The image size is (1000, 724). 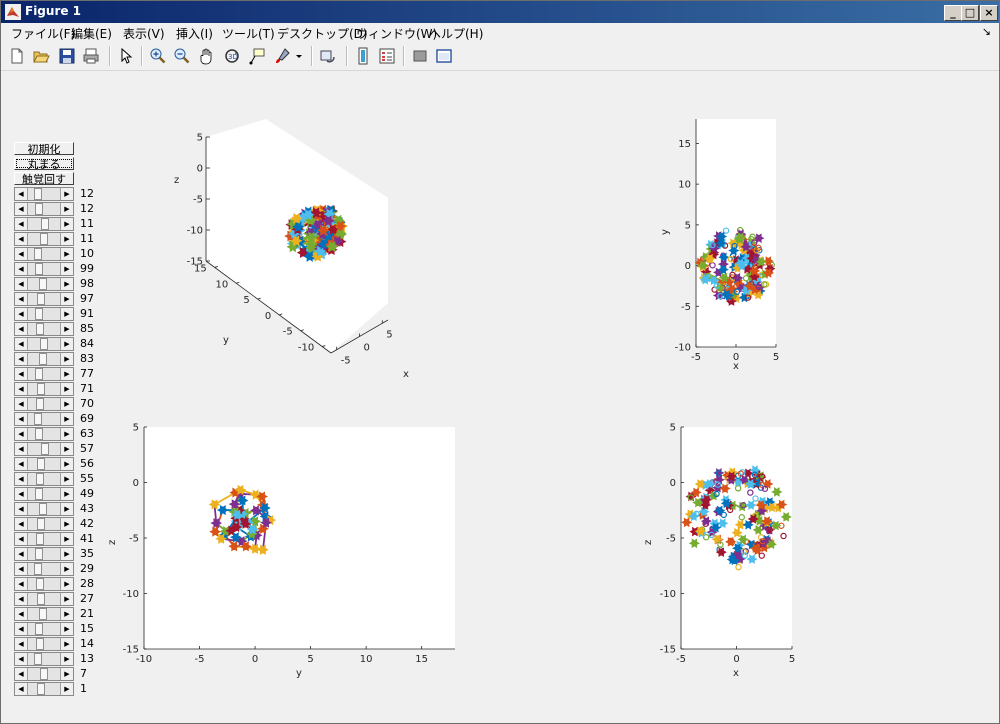 I want to click on hide-plot-tools-icon, so click(x=420, y=56).